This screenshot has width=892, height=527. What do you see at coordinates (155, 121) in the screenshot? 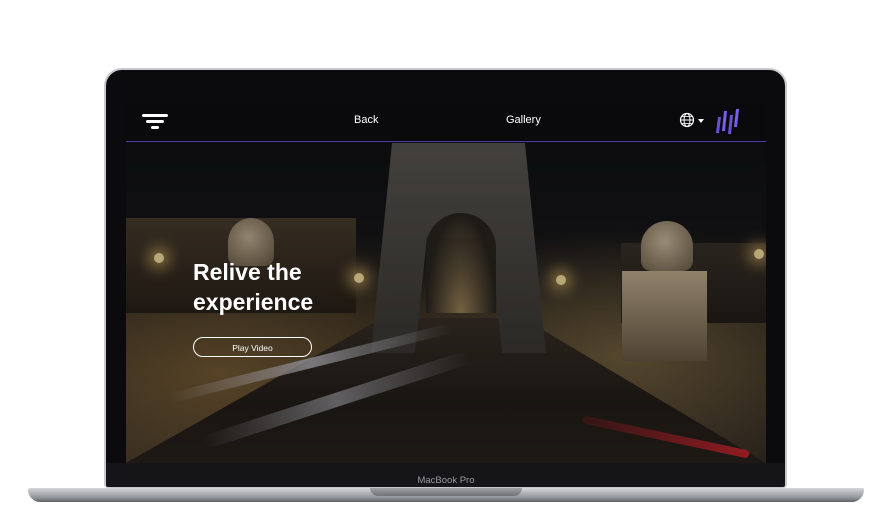
I see `filter-menu-icon` at bounding box center [155, 121].